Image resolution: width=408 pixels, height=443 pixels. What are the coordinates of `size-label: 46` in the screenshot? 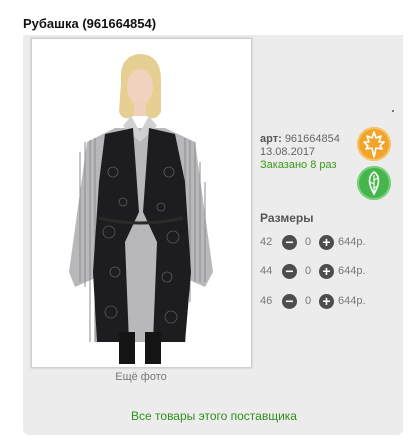 It's located at (266, 301).